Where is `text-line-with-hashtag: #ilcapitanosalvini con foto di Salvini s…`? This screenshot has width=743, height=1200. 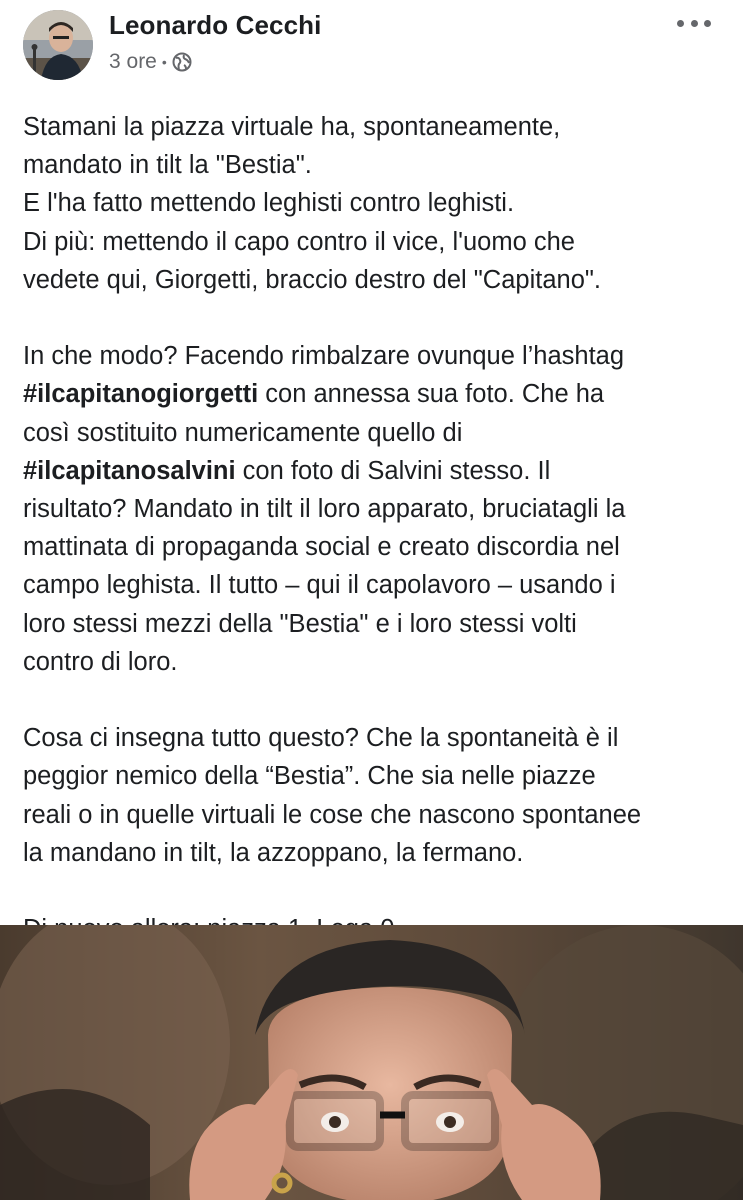
text-line-with-hashtag: #ilcapitanosalvini con foto di Salvini s… is located at coordinates (286, 471).